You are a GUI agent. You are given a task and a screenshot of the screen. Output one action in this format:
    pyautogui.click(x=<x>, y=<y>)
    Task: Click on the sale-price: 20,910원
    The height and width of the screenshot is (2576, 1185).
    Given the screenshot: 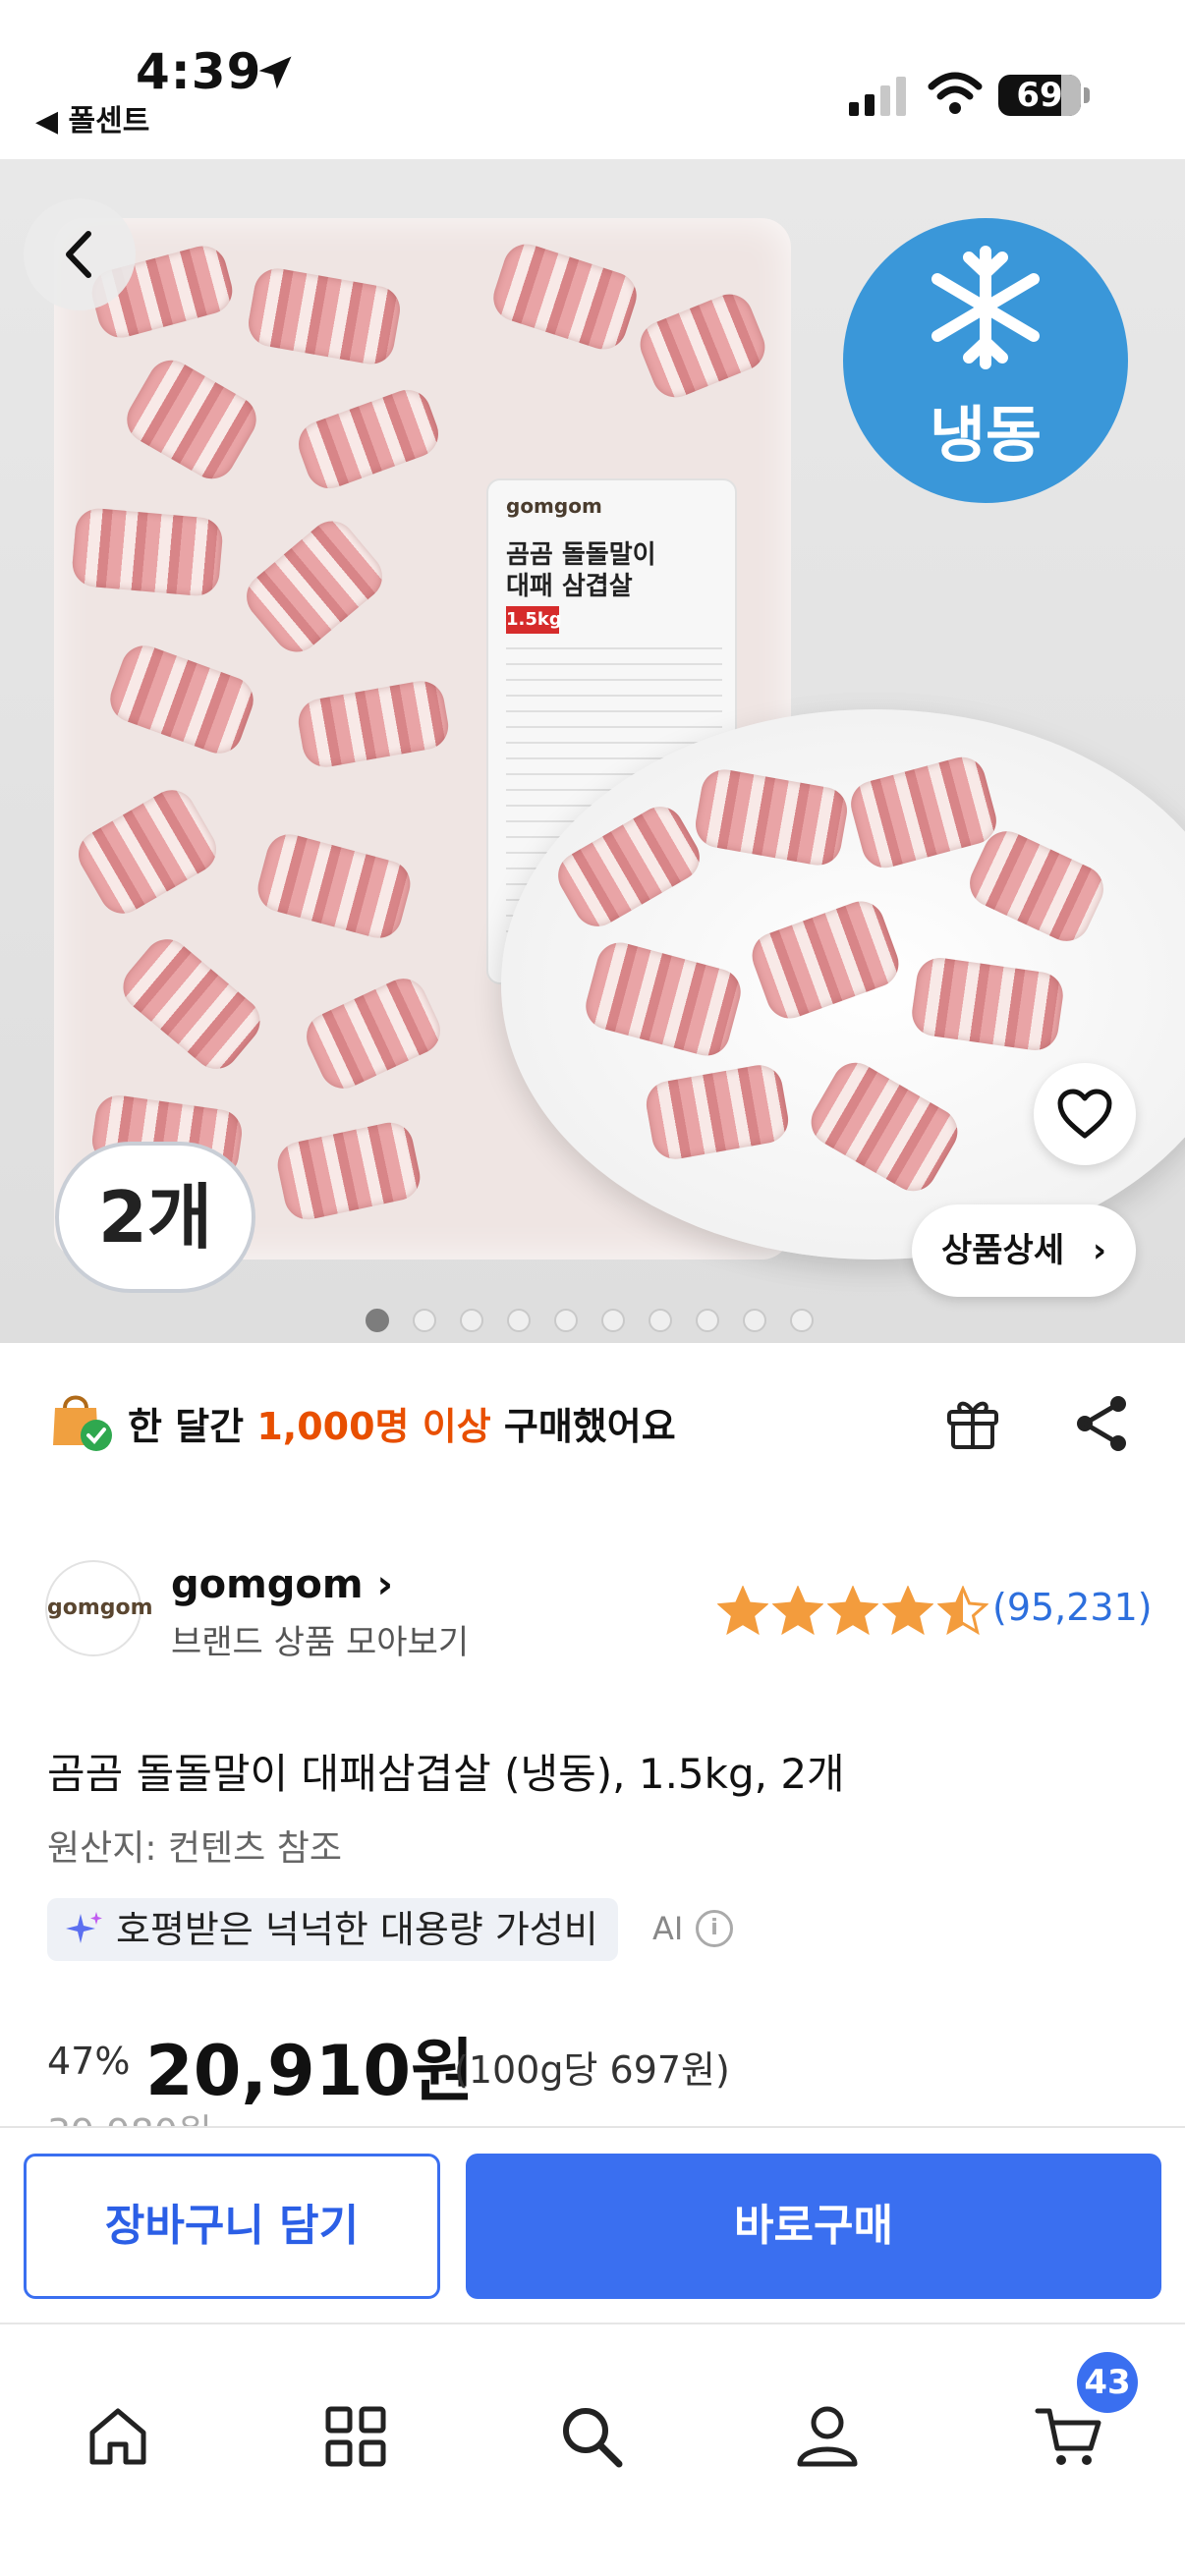 What is the action you would take?
    pyautogui.click(x=310, y=2071)
    